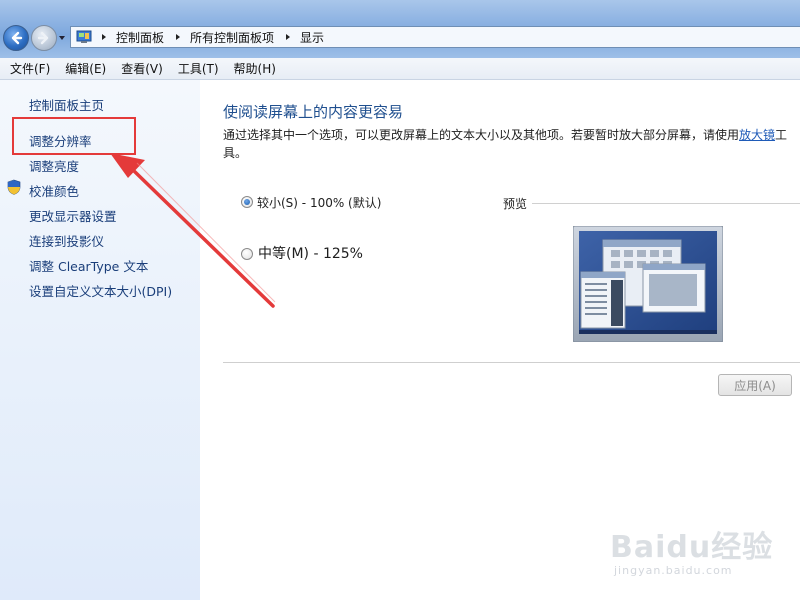 Image resolution: width=800 pixels, height=600 pixels. Describe the element at coordinates (84, 36) in the screenshot. I see `control-panel-icon` at that location.